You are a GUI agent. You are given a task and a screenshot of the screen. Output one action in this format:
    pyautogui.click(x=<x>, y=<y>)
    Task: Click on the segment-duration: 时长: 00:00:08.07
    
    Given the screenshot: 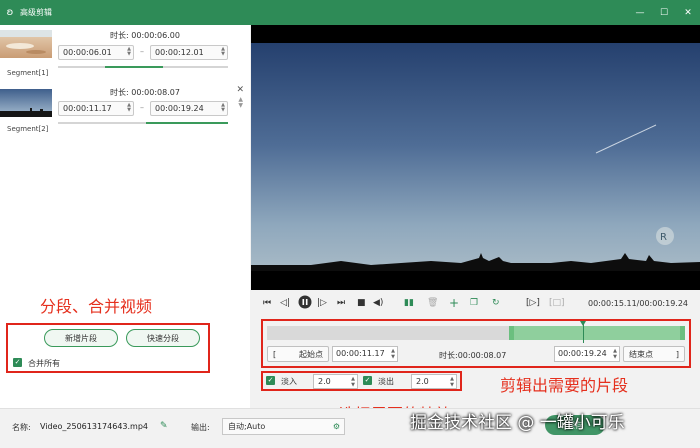 What is the action you would take?
    pyautogui.click(x=145, y=92)
    